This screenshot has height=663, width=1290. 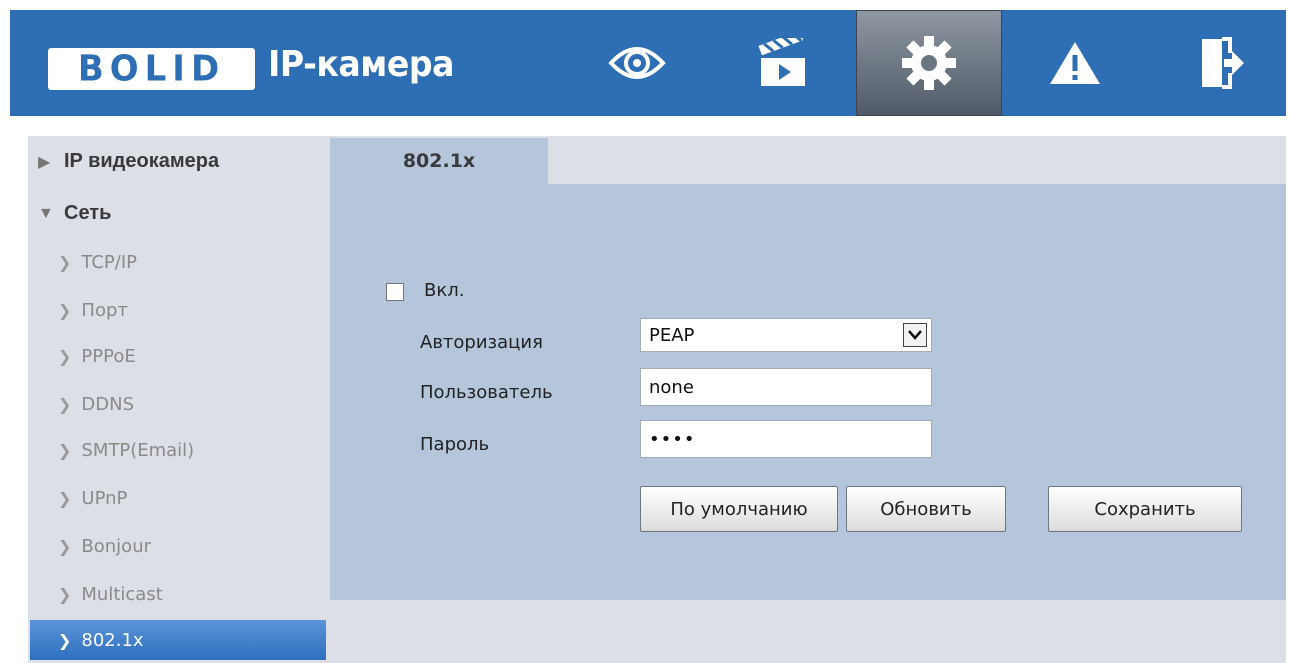 What do you see at coordinates (180, 356) in the screenshot?
I see `sidebar-item-pppoe: ❯ PPPoE` at bounding box center [180, 356].